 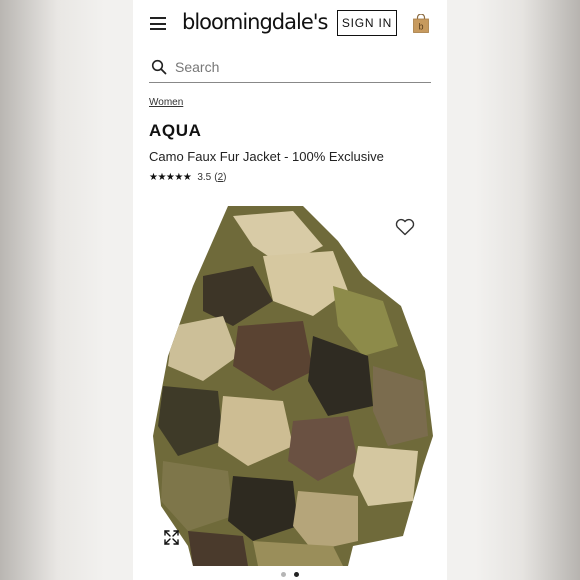 I want to click on top-bar: bloomingdale's SIGN IN b, so click(x=290, y=24).